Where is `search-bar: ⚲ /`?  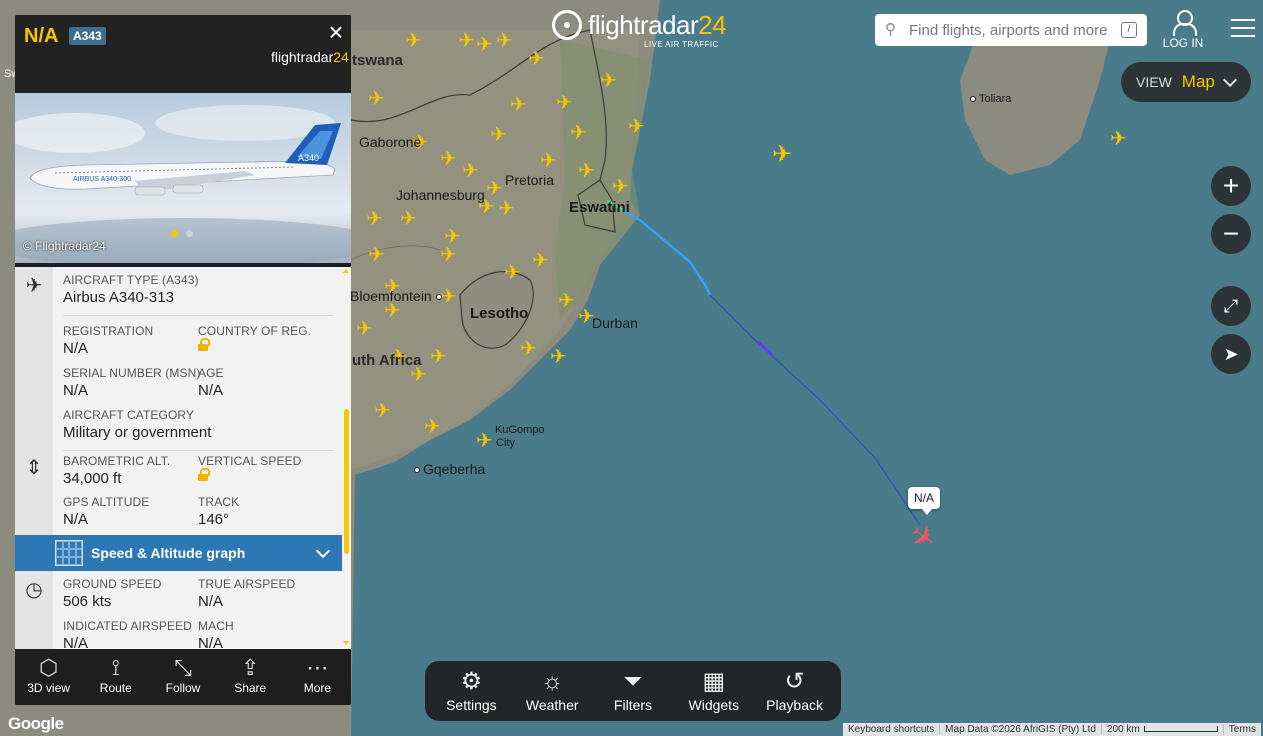
search-bar: ⚲ / is located at coordinates (1011, 30).